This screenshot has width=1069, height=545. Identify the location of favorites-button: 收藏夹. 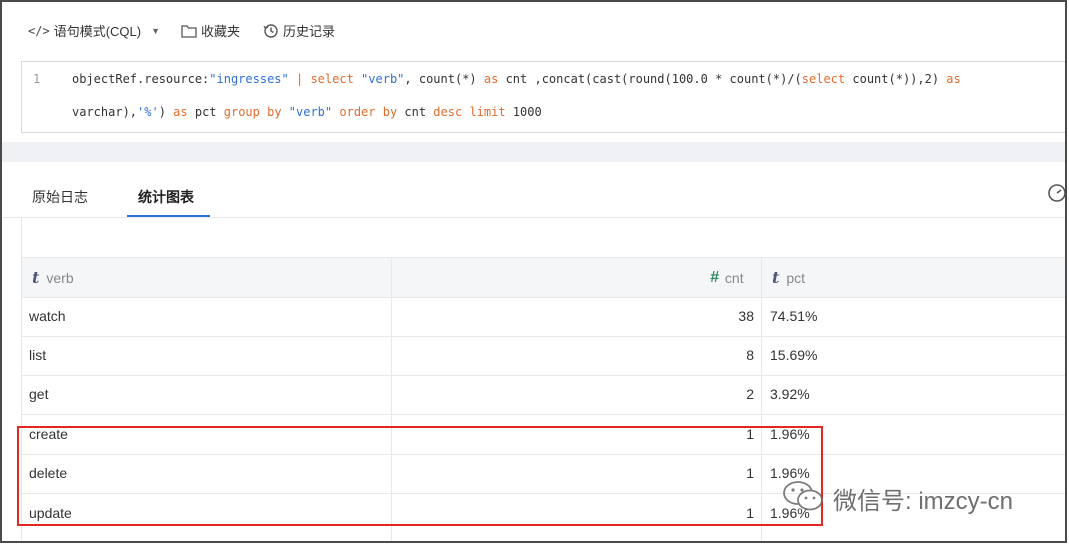
(210, 30).